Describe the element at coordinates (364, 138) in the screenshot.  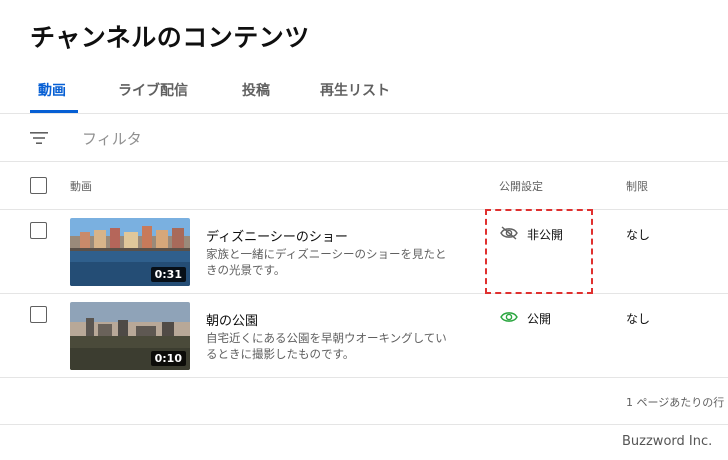
I see `filter-bar: フィルタ` at that location.